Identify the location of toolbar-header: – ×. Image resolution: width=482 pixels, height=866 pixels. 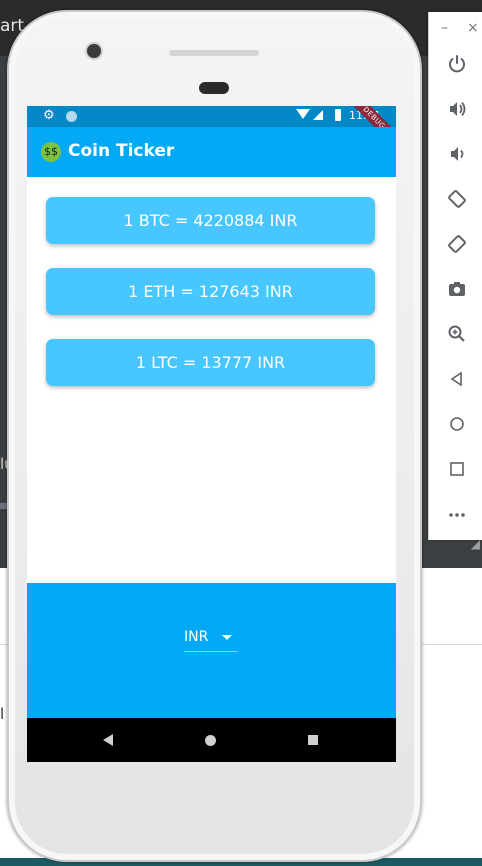
(455, 30).